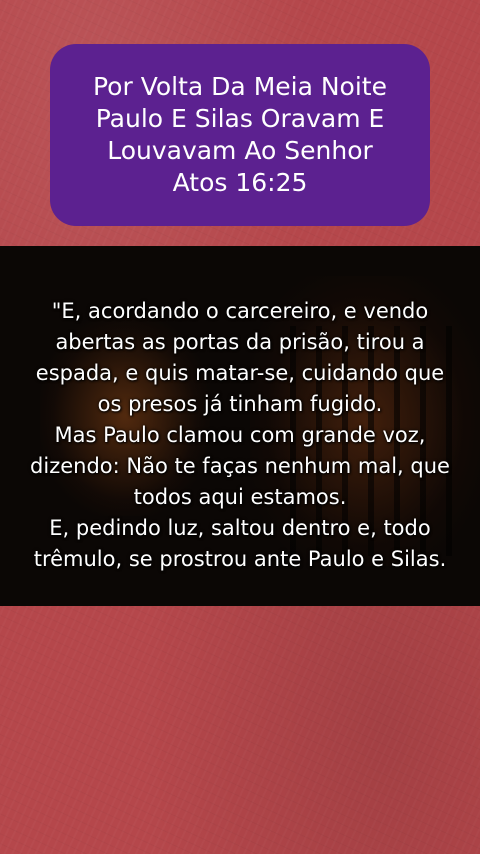 The image size is (480, 854). What do you see at coordinates (240, 497) in the screenshot?
I see `verse-line: todos aqui estamos.` at bounding box center [240, 497].